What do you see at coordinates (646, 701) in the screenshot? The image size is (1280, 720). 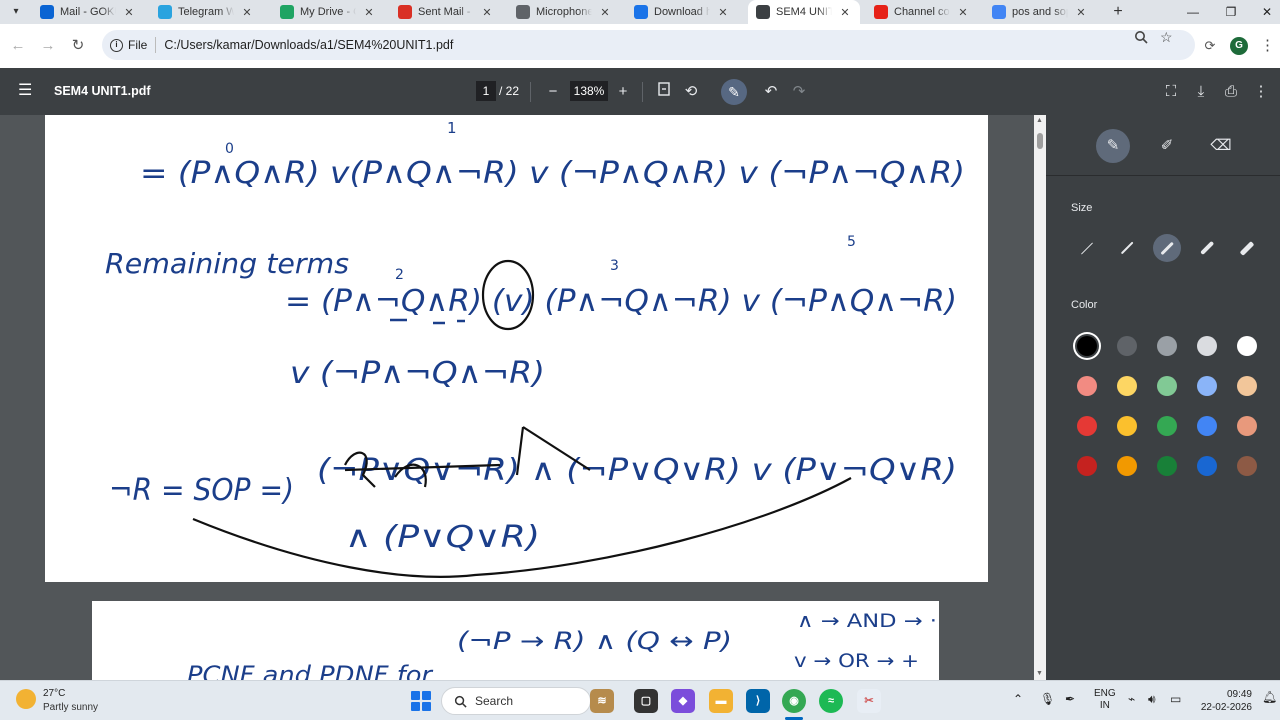 I see `task-view-icon: ▢` at bounding box center [646, 701].